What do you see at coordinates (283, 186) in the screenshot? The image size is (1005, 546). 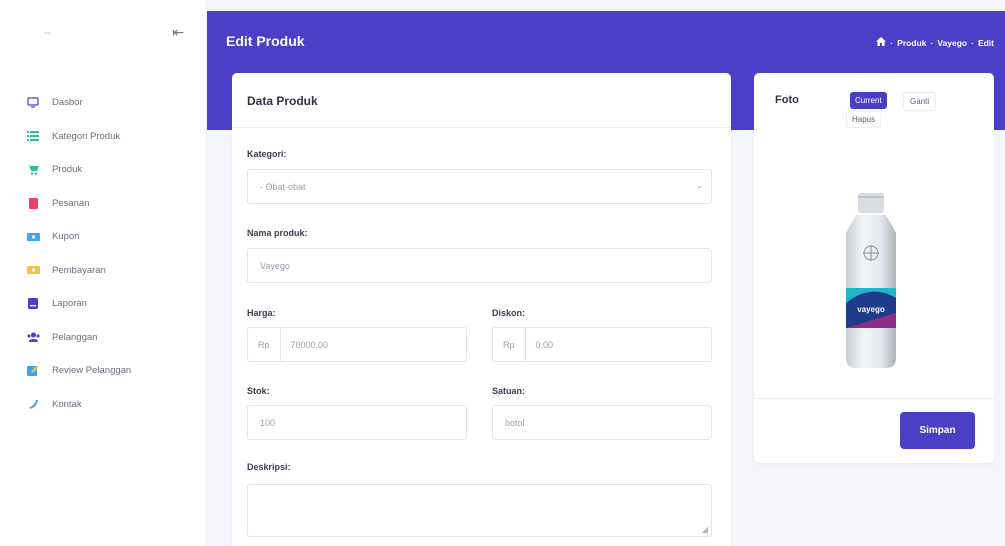 I see `kategori-value: - Obat-obat` at bounding box center [283, 186].